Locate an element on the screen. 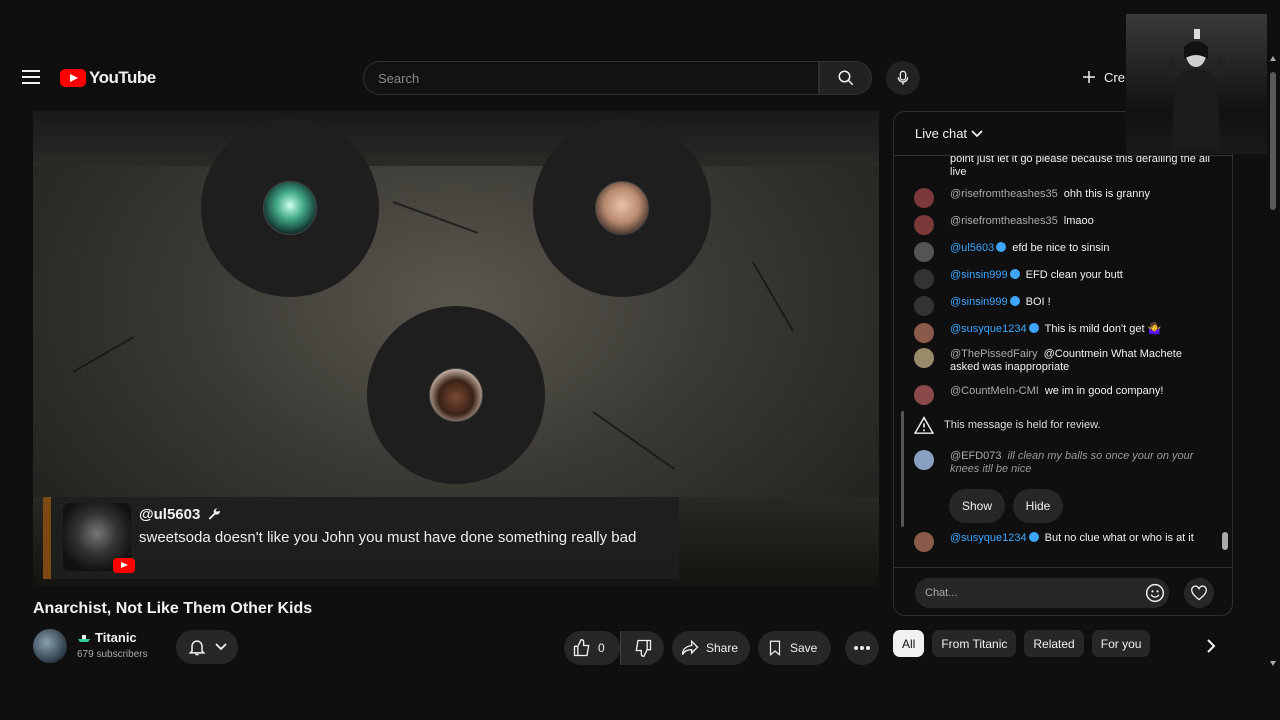 The width and height of the screenshot is (1280, 720). chat-message: @risefromtheashes35 ohh this is granny is located at coordinates (1064, 198).